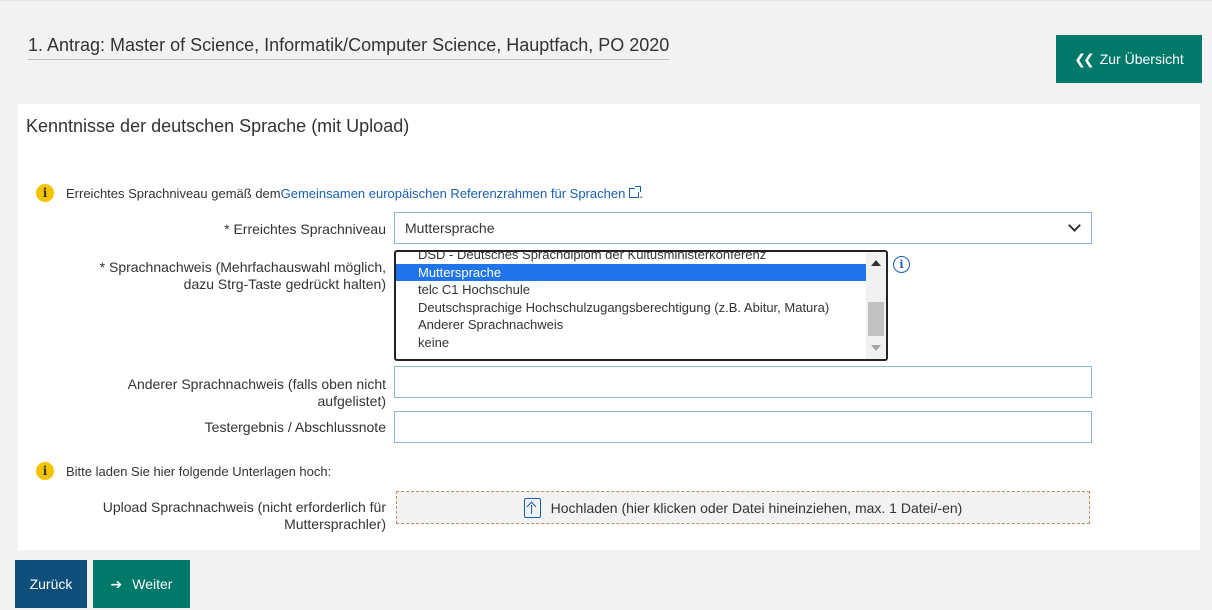  What do you see at coordinates (450, 228) in the screenshot?
I see `sprachniveau-value: Muttersprache` at bounding box center [450, 228].